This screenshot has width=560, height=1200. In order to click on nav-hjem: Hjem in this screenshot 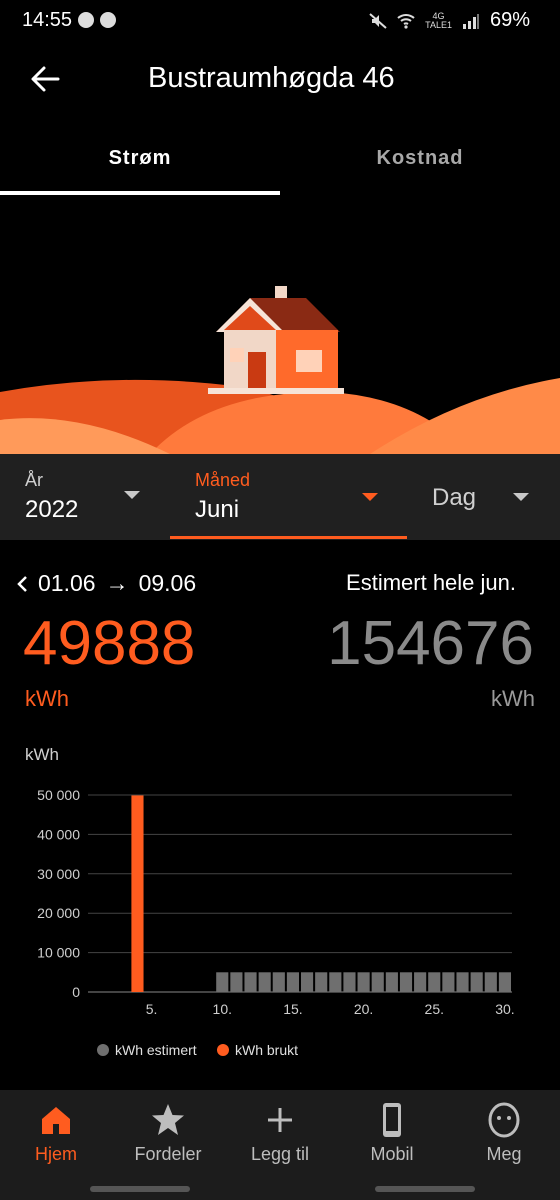, I will do `click(56, 1140)`.